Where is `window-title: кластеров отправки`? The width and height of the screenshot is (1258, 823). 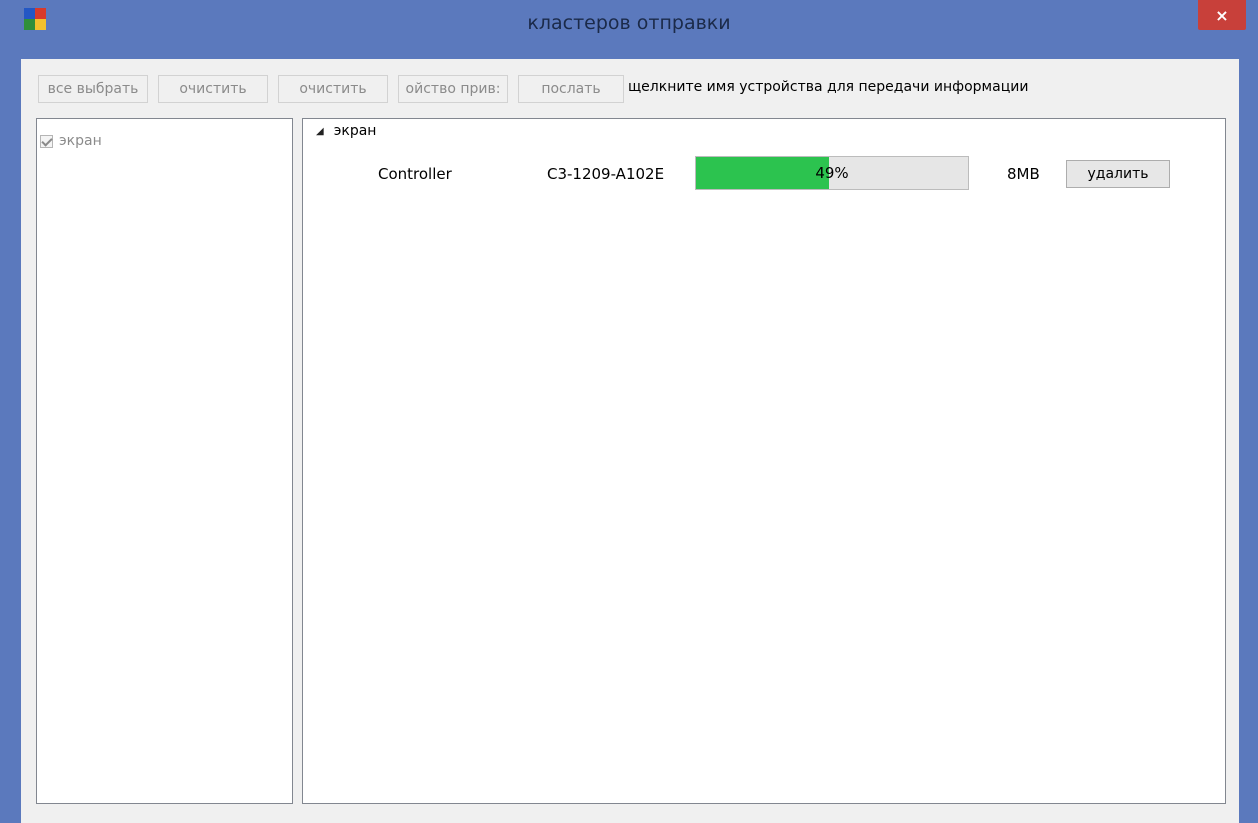
window-title: кластеров отправки is located at coordinates (629, 23).